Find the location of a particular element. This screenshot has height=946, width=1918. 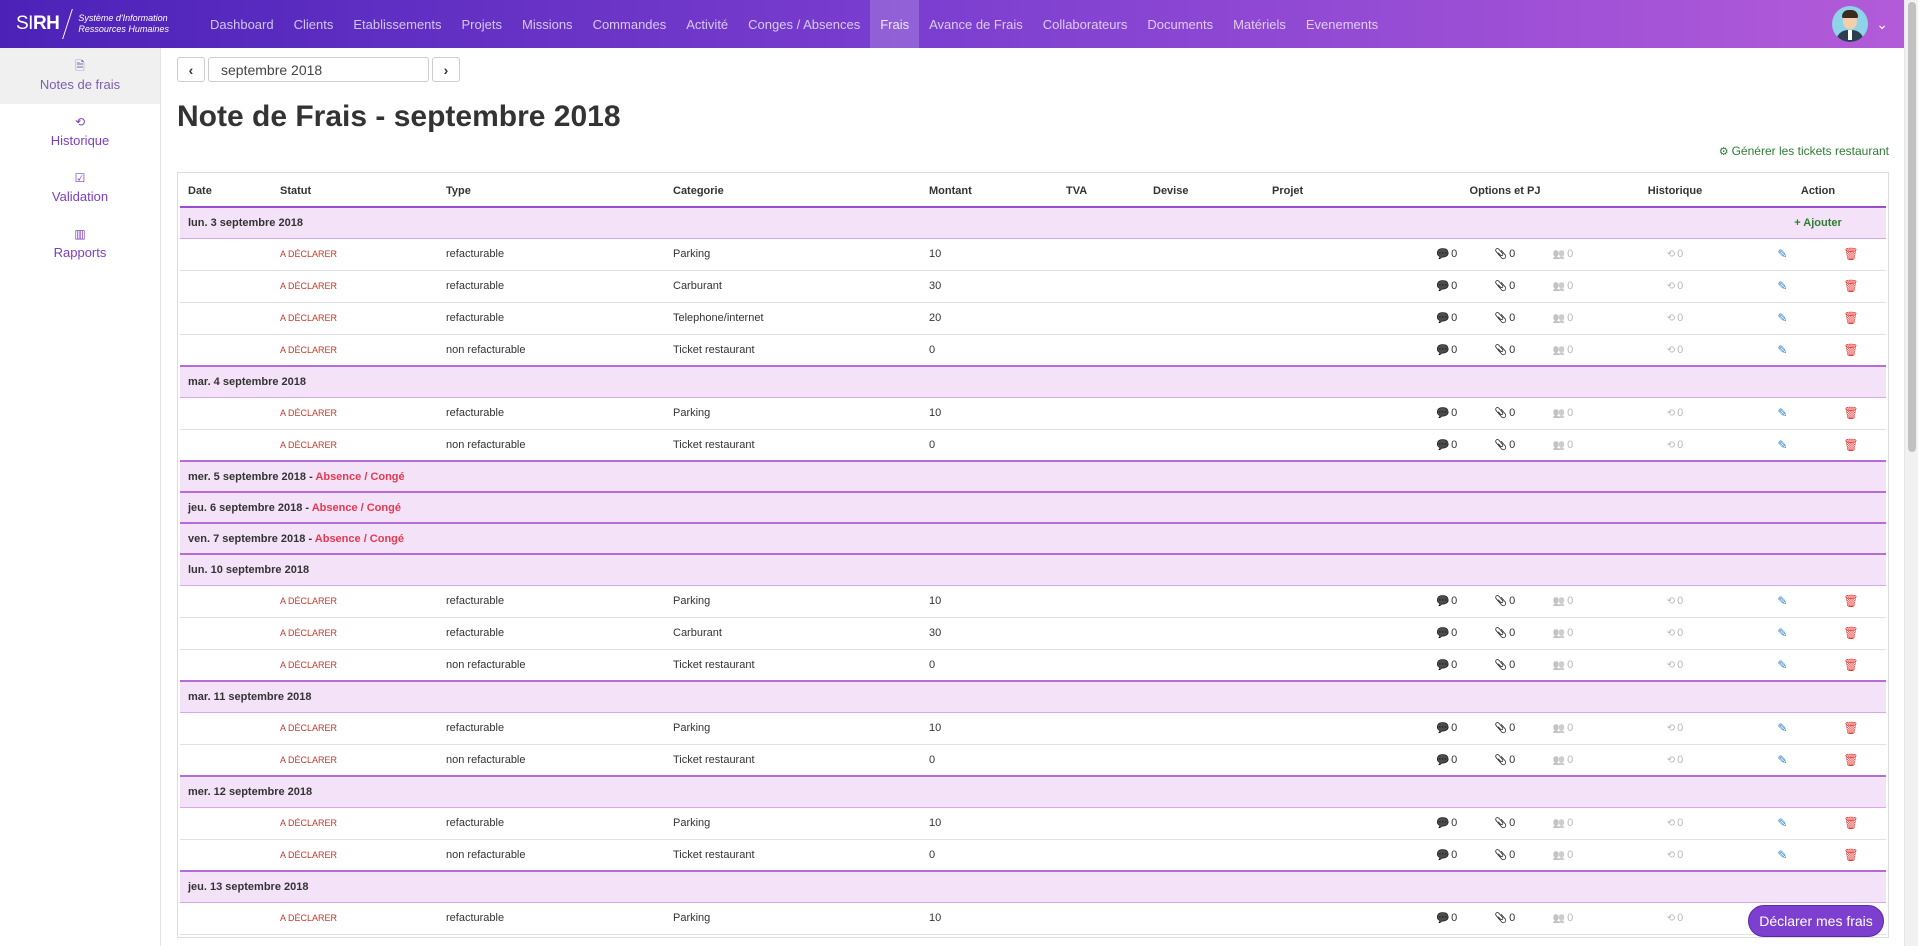

nav-clients: Clients is located at coordinates (314, 24).